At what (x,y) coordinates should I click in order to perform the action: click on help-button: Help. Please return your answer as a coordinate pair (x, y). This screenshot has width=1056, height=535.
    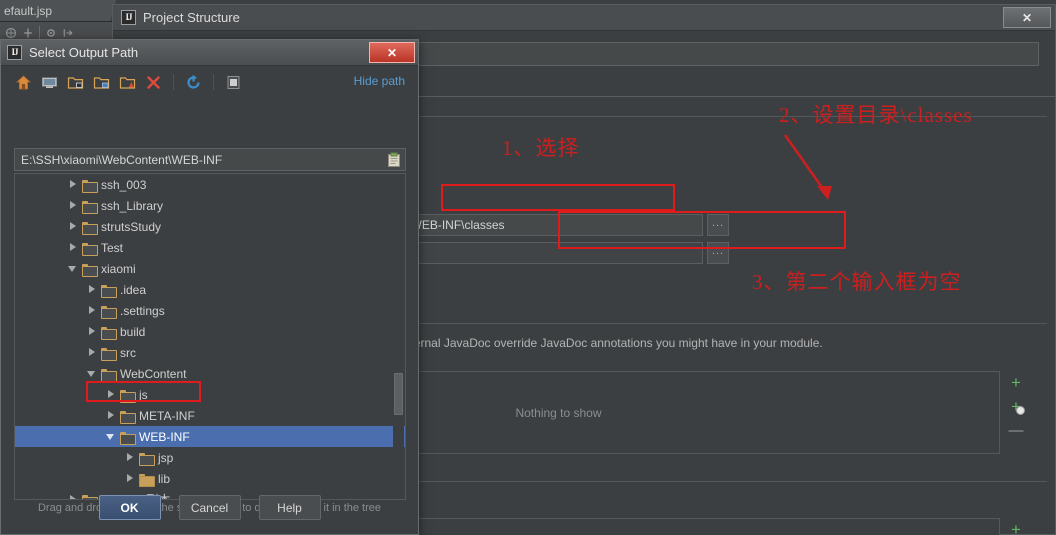
    Looking at the image, I should click on (289, 507).